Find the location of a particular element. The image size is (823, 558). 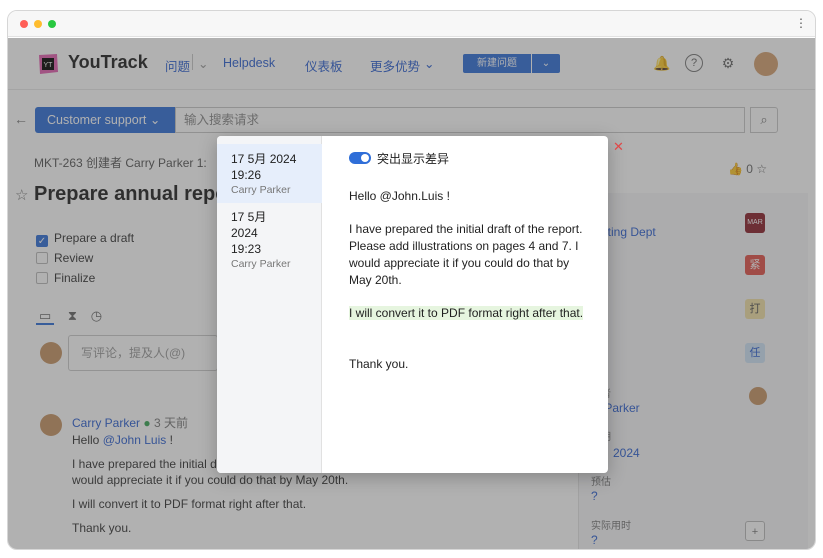

content-greeting: Hello @John.Luis ! is located at coordinates (399, 196).